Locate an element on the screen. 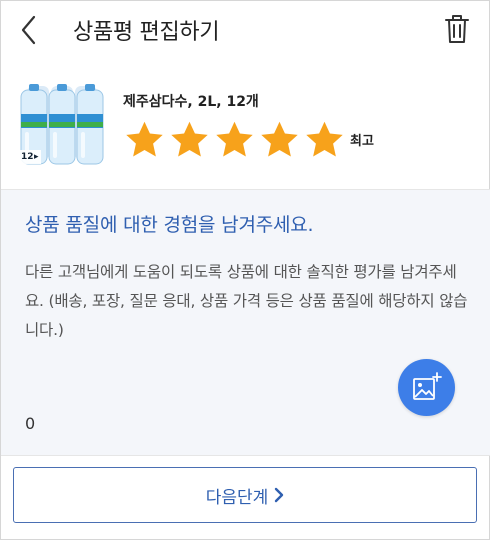 The height and width of the screenshot is (540, 490). star-3-icon is located at coordinates (234, 140).